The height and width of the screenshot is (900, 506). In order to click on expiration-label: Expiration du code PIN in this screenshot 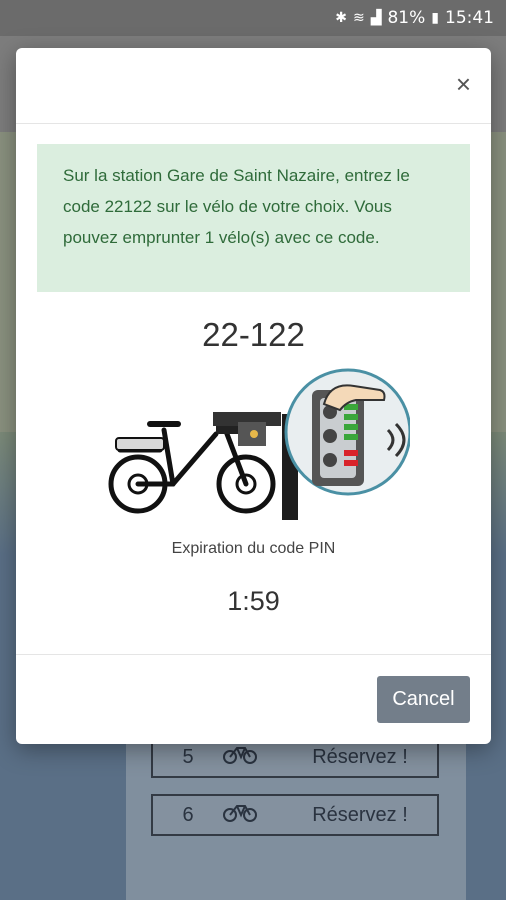, I will do `click(253, 548)`.